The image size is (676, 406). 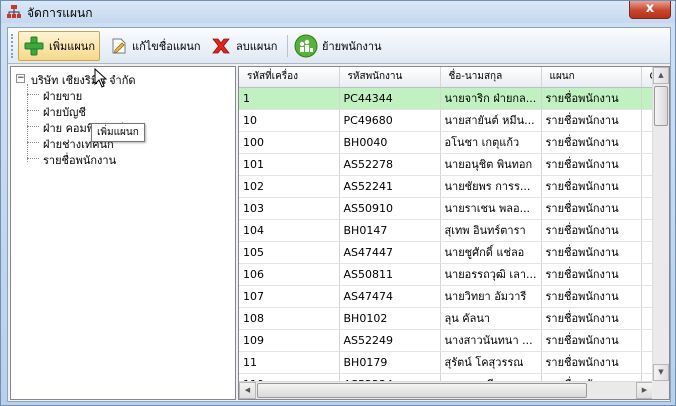 I want to click on edit-department-button: แก้ไขชื่อแผนก, so click(x=155, y=46).